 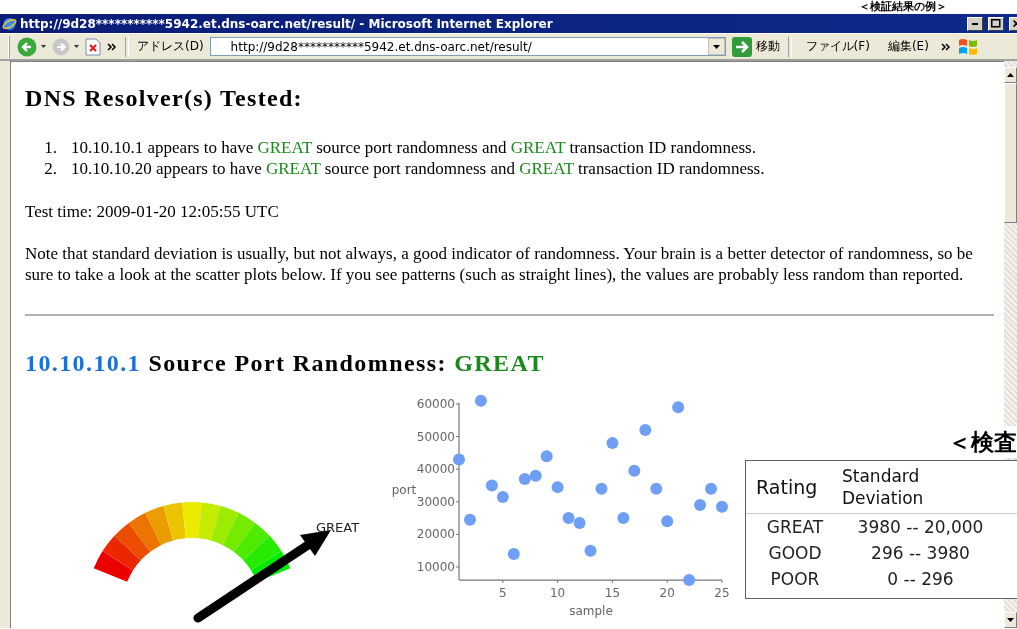 What do you see at coordinates (722, 593) in the screenshot?
I see `axis-tick-label: 25` at bounding box center [722, 593].